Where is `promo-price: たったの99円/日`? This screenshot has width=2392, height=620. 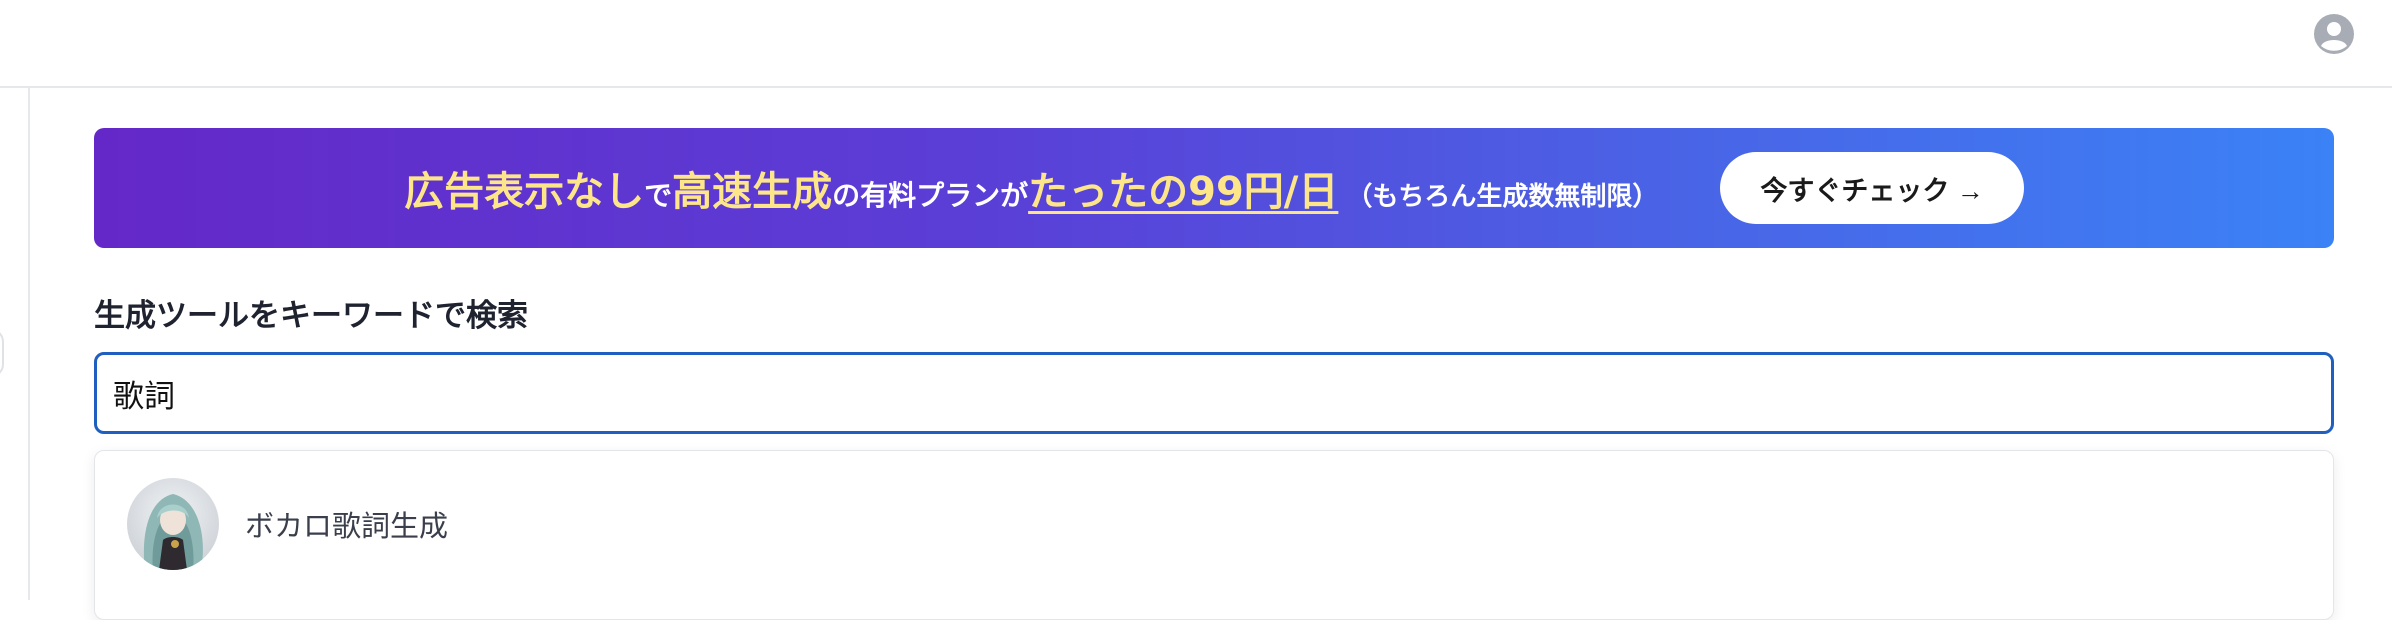 promo-price: たったの99円/日 is located at coordinates (1183, 192).